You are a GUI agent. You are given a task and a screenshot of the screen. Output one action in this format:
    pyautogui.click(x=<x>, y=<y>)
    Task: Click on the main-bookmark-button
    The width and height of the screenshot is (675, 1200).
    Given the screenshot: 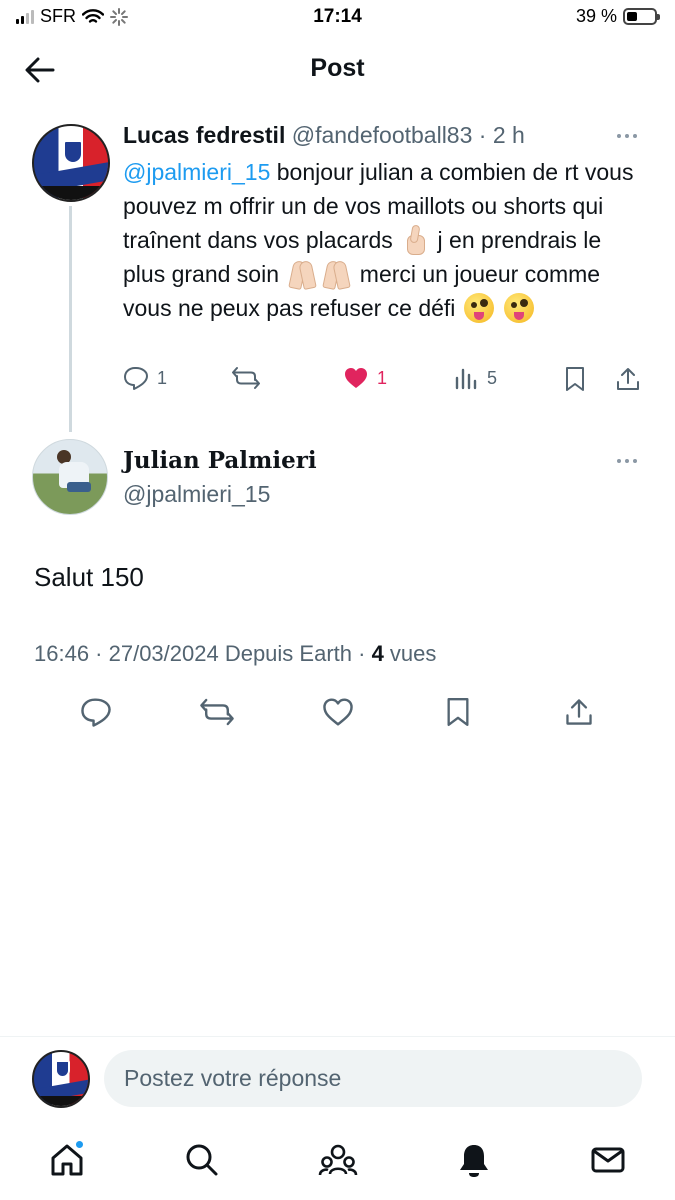 What is the action you would take?
    pyautogui.click(x=458, y=712)
    